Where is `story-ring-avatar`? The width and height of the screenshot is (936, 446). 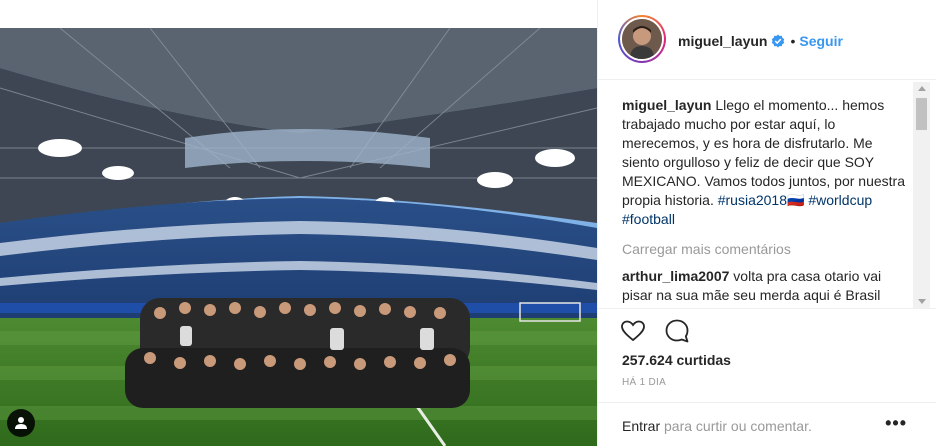
story-ring-avatar is located at coordinates (642, 39).